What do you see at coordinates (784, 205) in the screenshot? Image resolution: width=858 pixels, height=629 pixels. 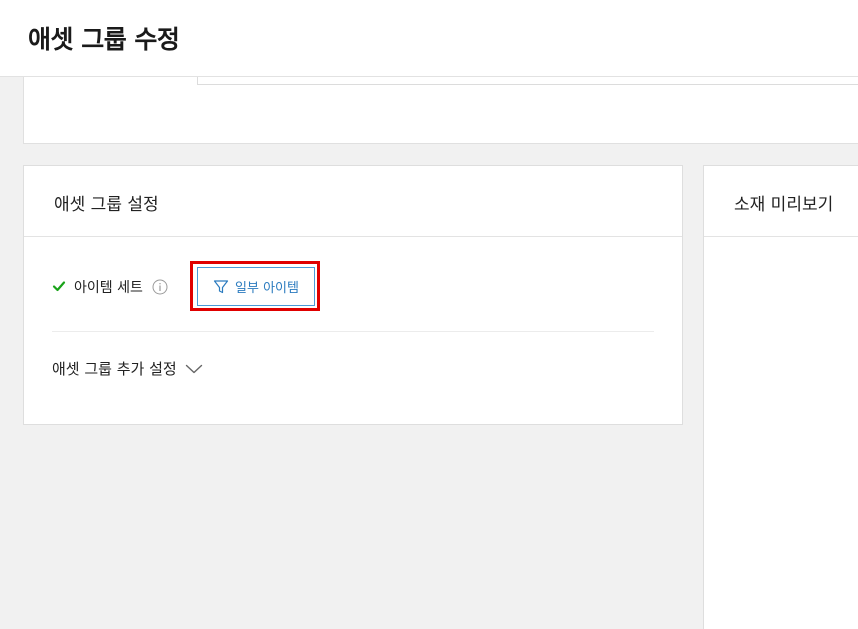 I see `preview-panel-title: 소재 미리보기` at bounding box center [784, 205].